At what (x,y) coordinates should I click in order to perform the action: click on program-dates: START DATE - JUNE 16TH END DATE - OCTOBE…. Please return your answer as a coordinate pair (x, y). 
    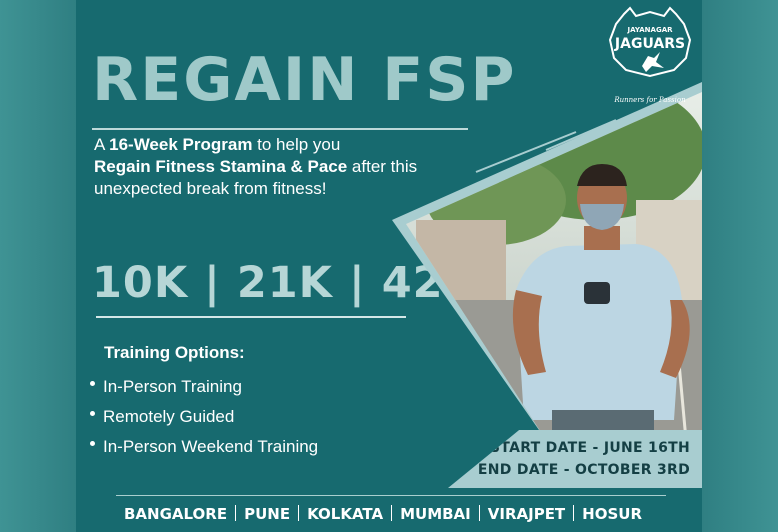
    Looking at the image, I should click on (575, 459).